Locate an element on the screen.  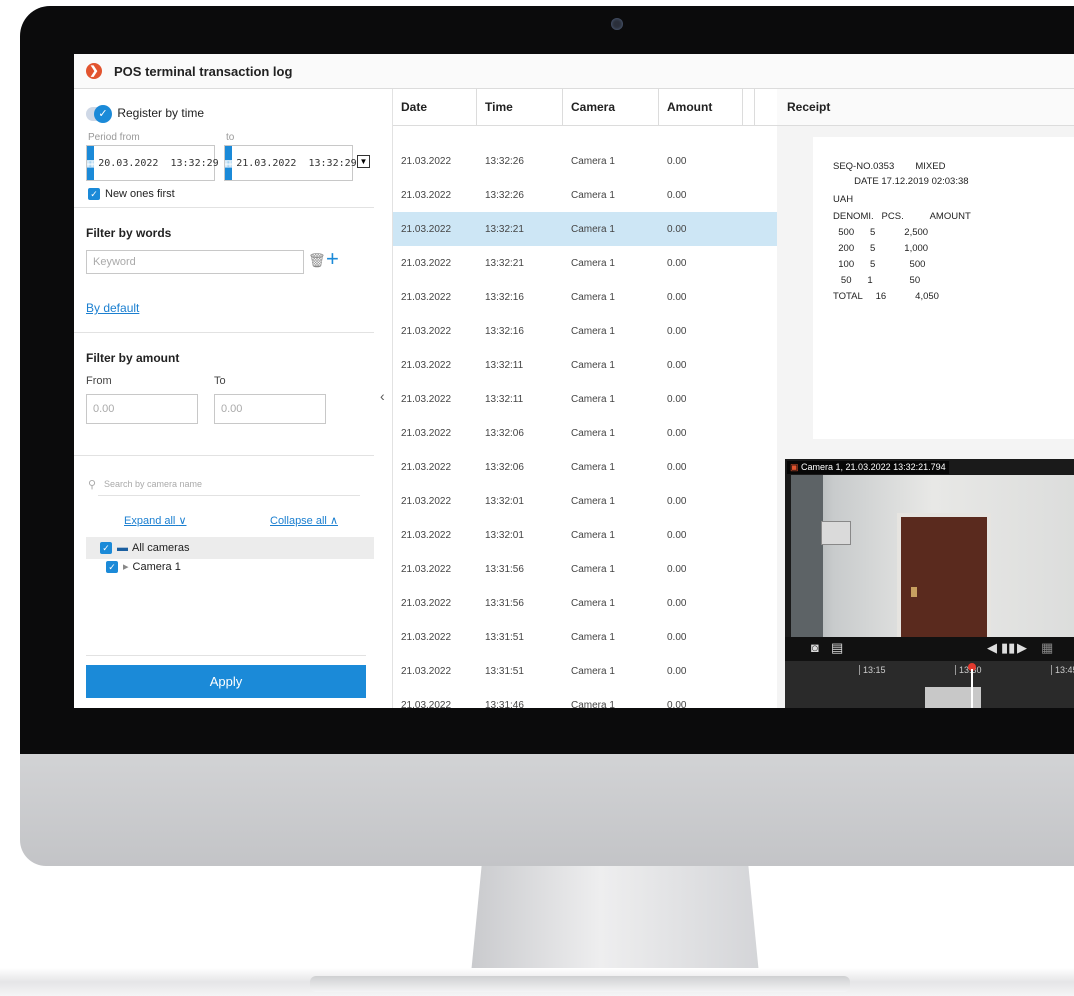
plus-icon: + is located at coordinates (332, 259).